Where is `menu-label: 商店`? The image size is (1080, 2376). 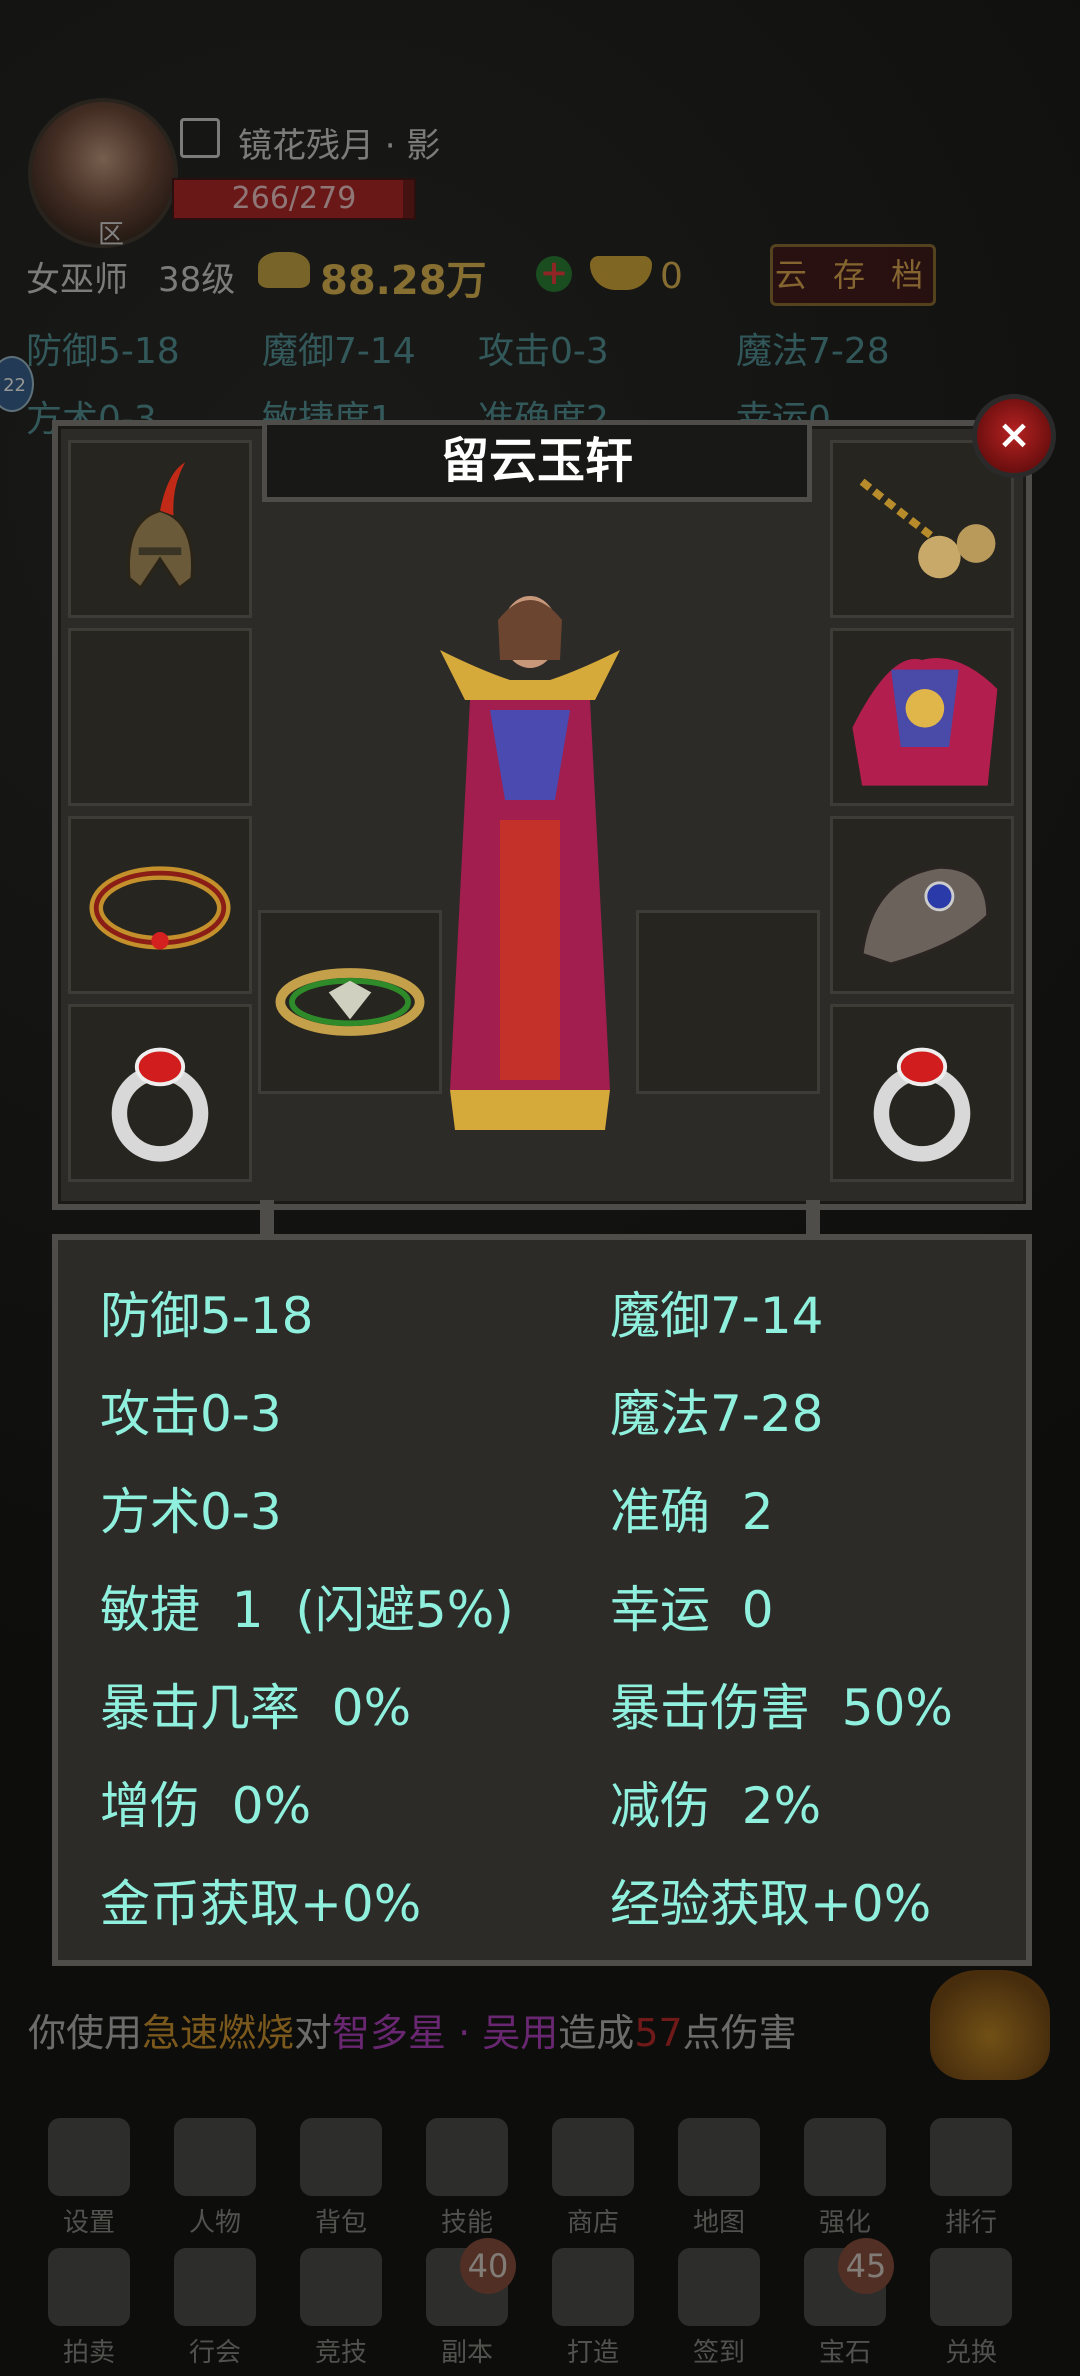 menu-label: 商店 is located at coordinates (592, 2223).